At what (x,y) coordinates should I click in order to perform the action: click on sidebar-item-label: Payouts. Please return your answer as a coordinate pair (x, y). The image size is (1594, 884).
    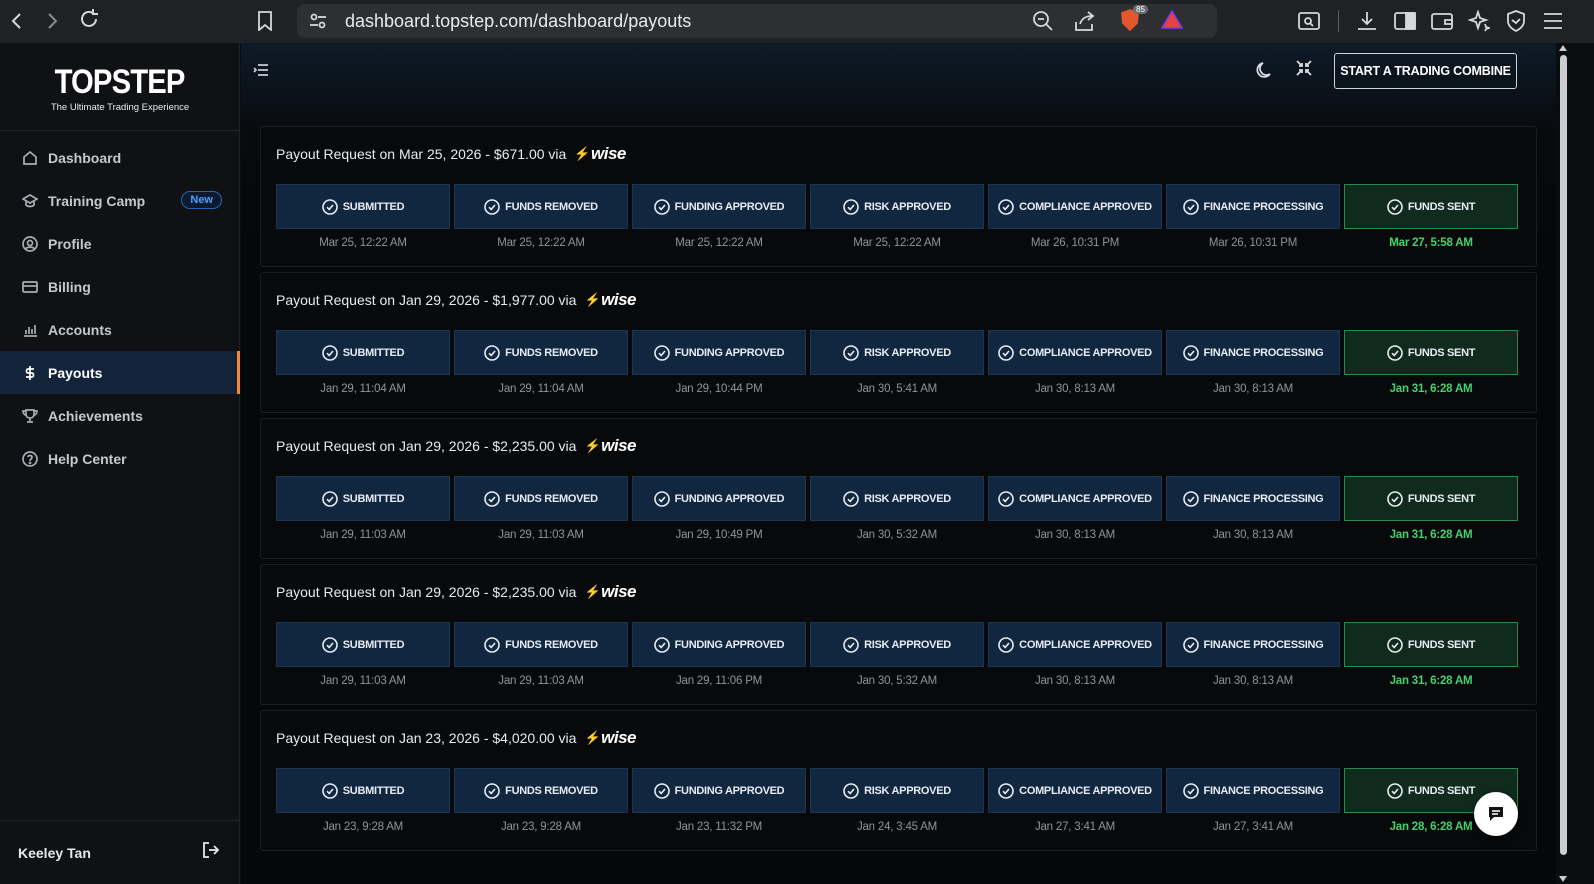
    Looking at the image, I should click on (75, 372).